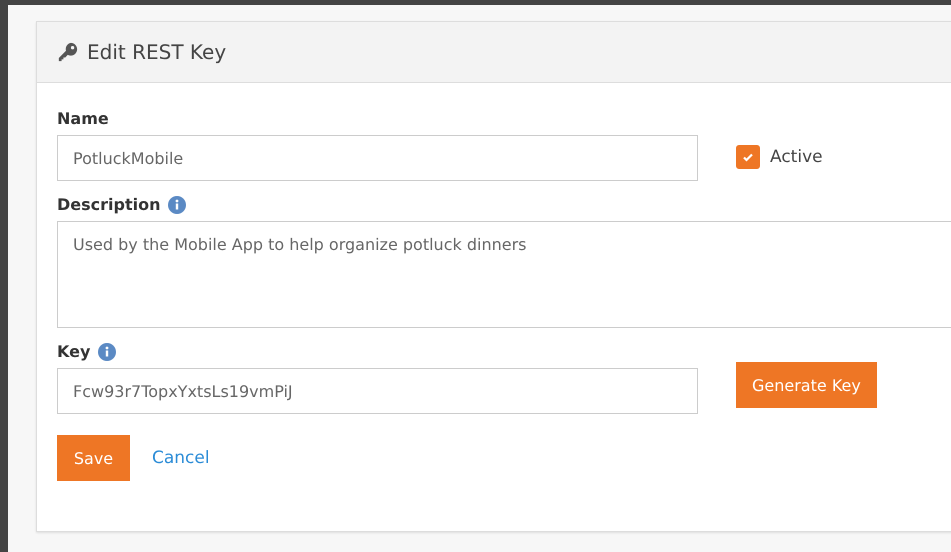  What do you see at coordinates (377, 391) in the screenshot?
I see `key-field: Fcw93r7TopxYxtsLs19vmPiJ` at bounding box center [377, 391].